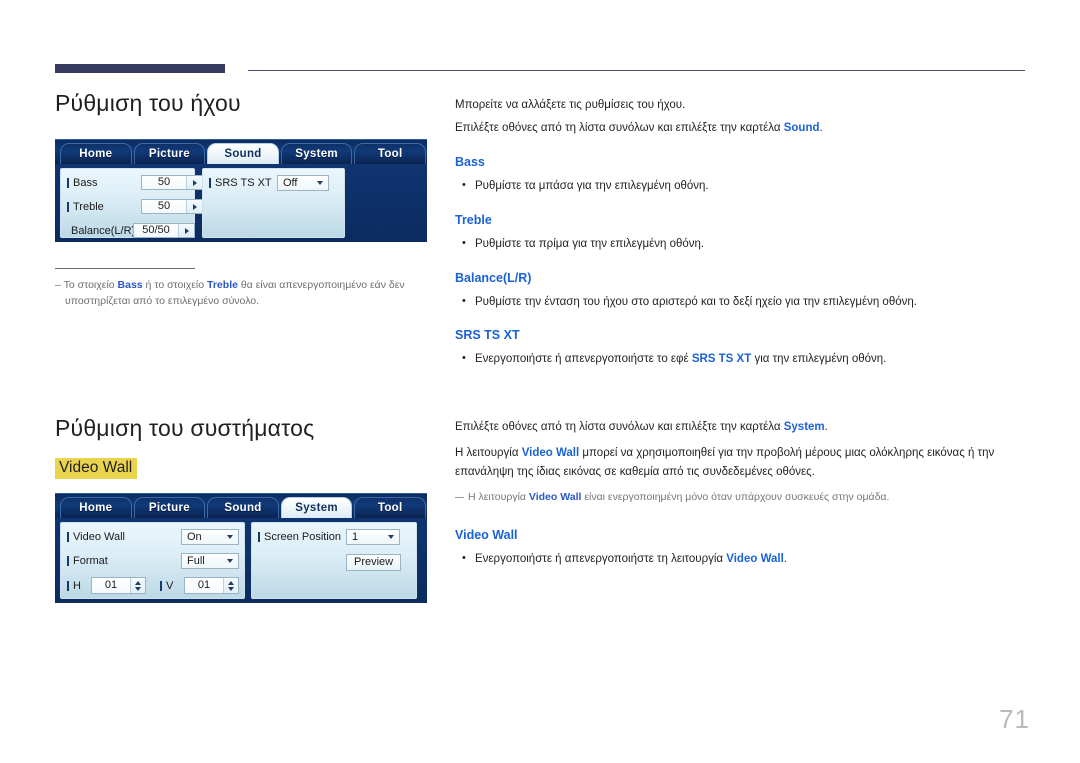  Describe the element at coordinates (164, 206) in the screenshot. I see `osd-value-treble: 50` at that location.